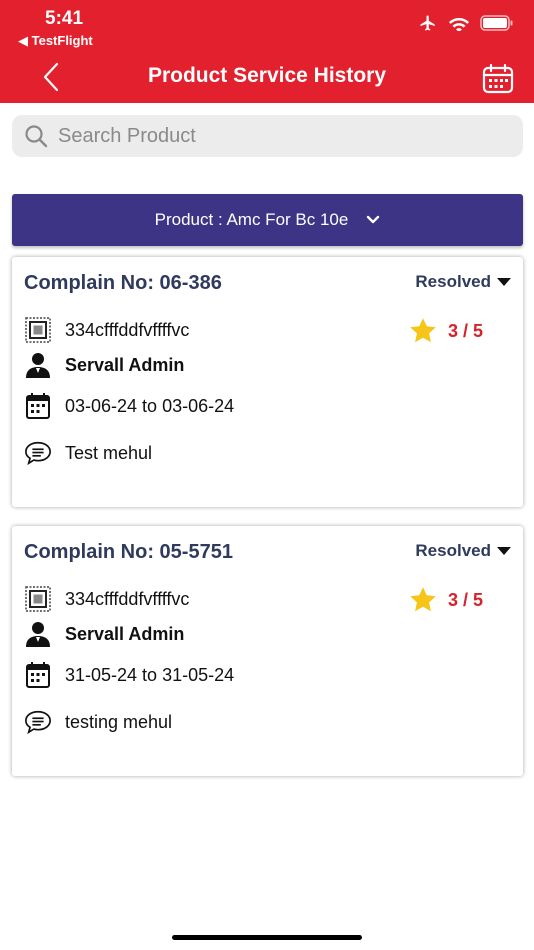 The width and height of the screenshot is (534, 950). I want to click on battery-icon, so click(496, 23).